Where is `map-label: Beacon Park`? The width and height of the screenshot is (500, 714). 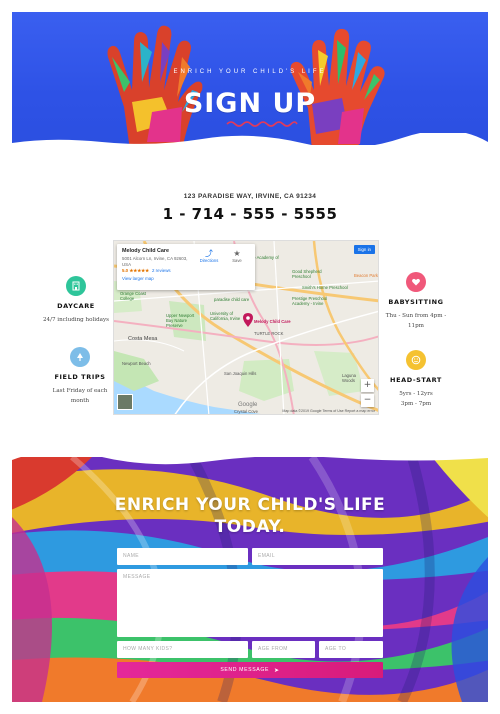 map-label: Beacon Park is located at coordinates (366, 275).